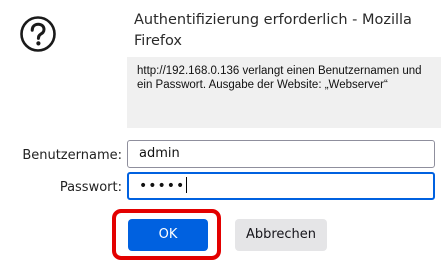  Describe the element at coordinates (187, 185) in the screenshot. I see `text-caret` at that location.